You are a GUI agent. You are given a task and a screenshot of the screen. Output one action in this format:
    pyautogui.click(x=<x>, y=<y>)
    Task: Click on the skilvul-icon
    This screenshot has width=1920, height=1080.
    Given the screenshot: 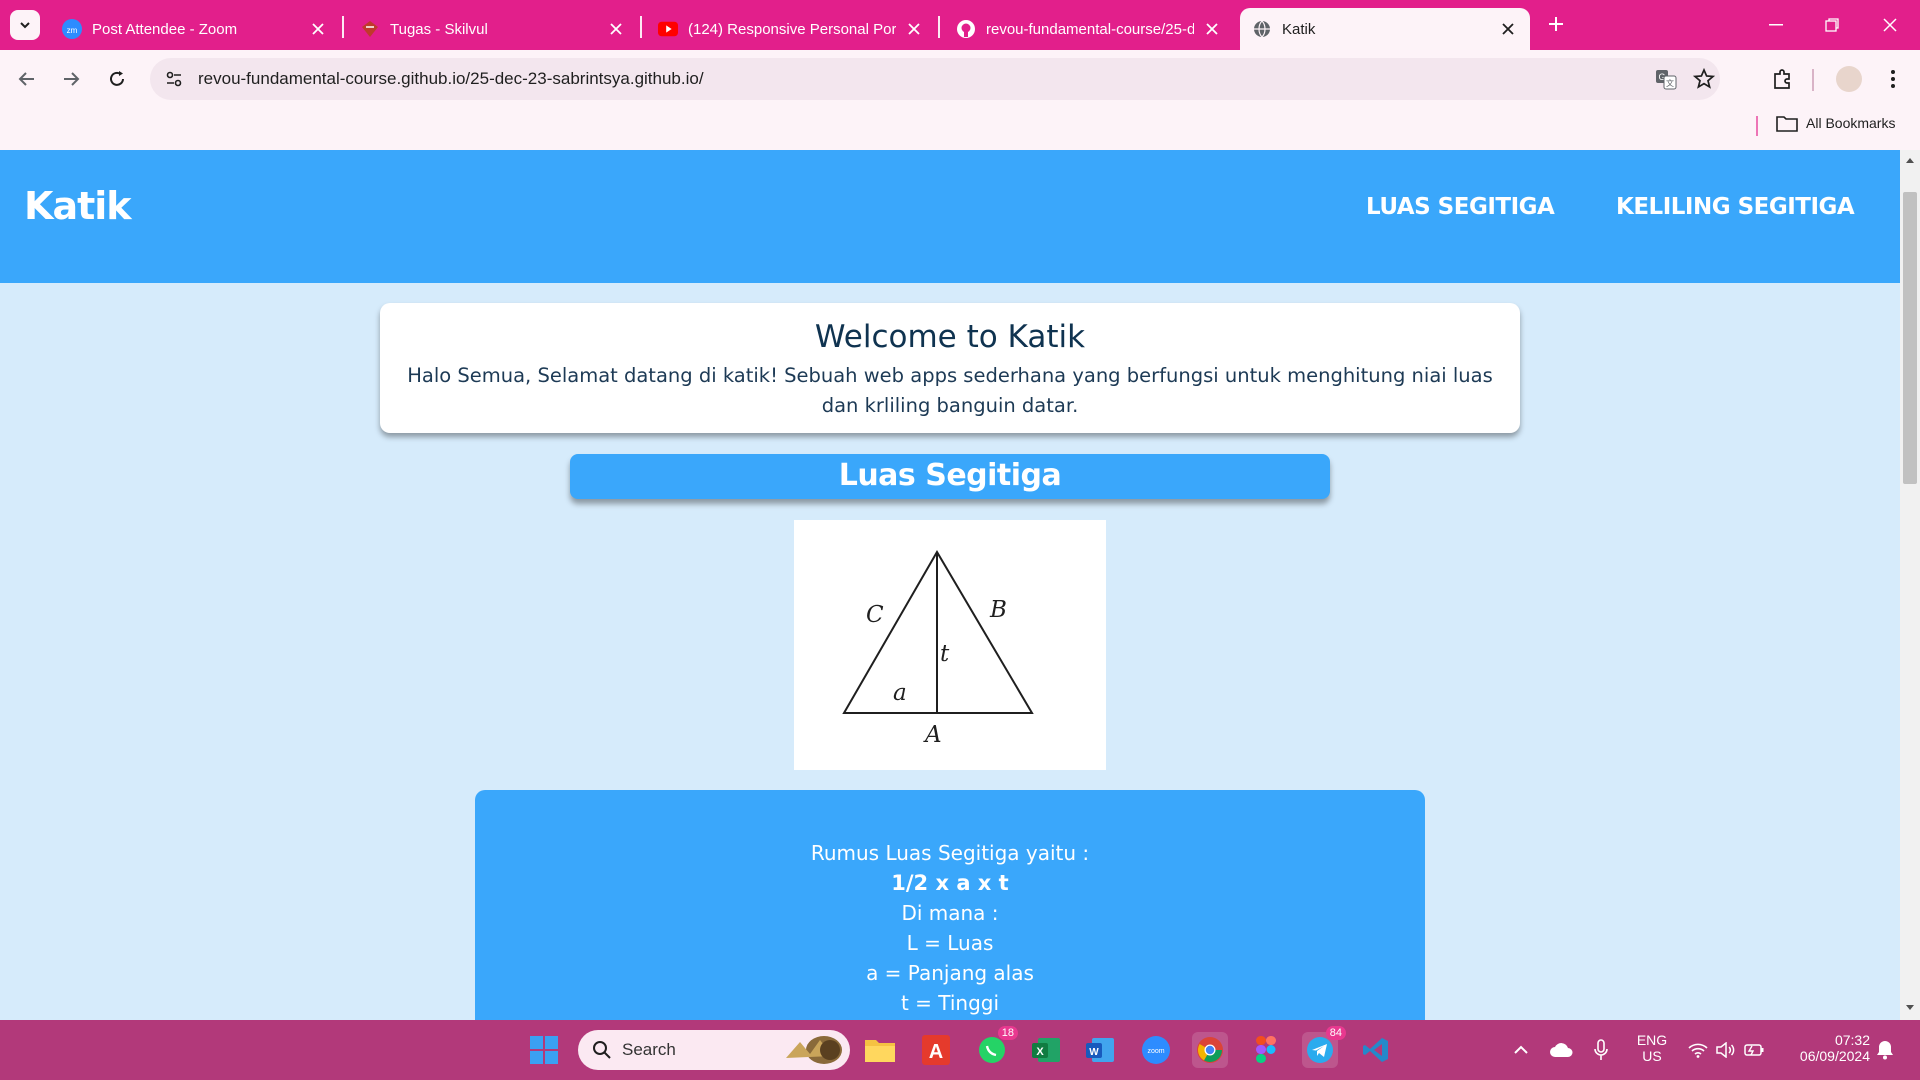 What is the action you would take?
    pyautogui.click(x=370, y=29)
    